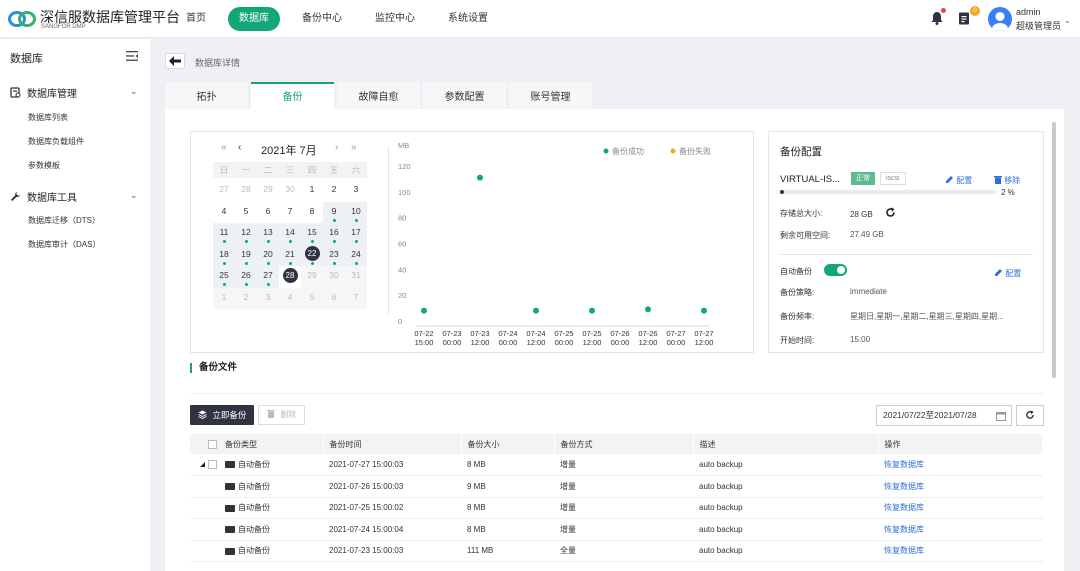 The width and height of the screenshot is (1080, 571). What do you see at coordinates (246, 232) in the screenshot?
I see `calendar-day: 12` at bounding box center [246, 232].